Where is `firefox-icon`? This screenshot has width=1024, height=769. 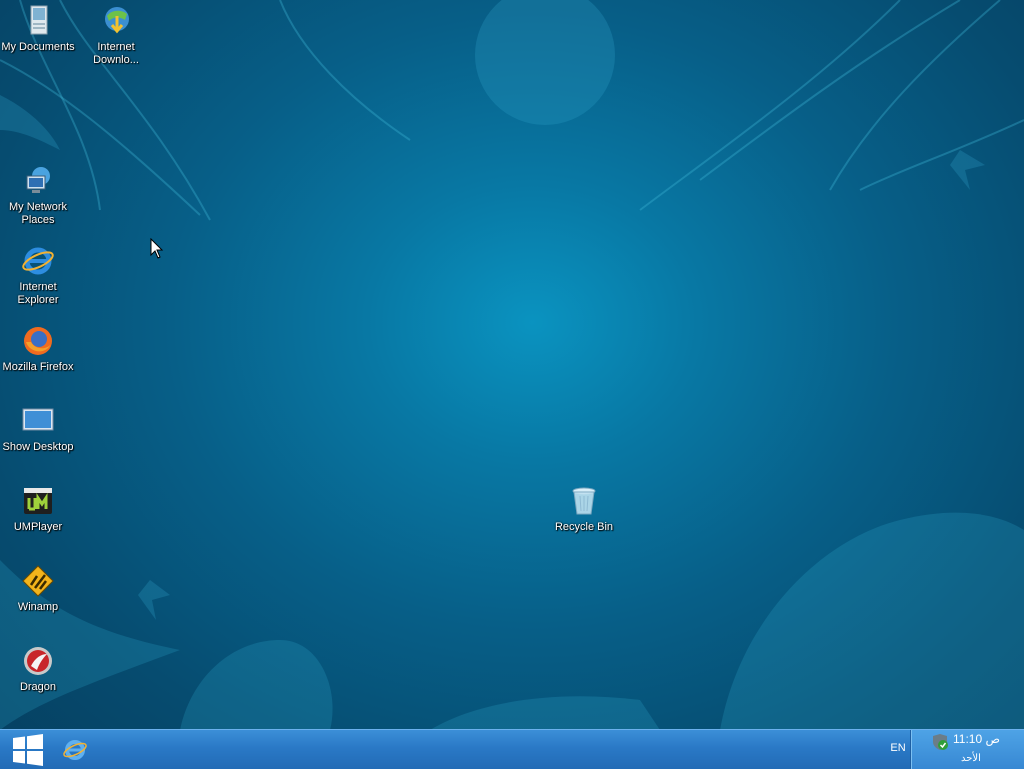
firefox-icon is located at coordinates (38, 341).